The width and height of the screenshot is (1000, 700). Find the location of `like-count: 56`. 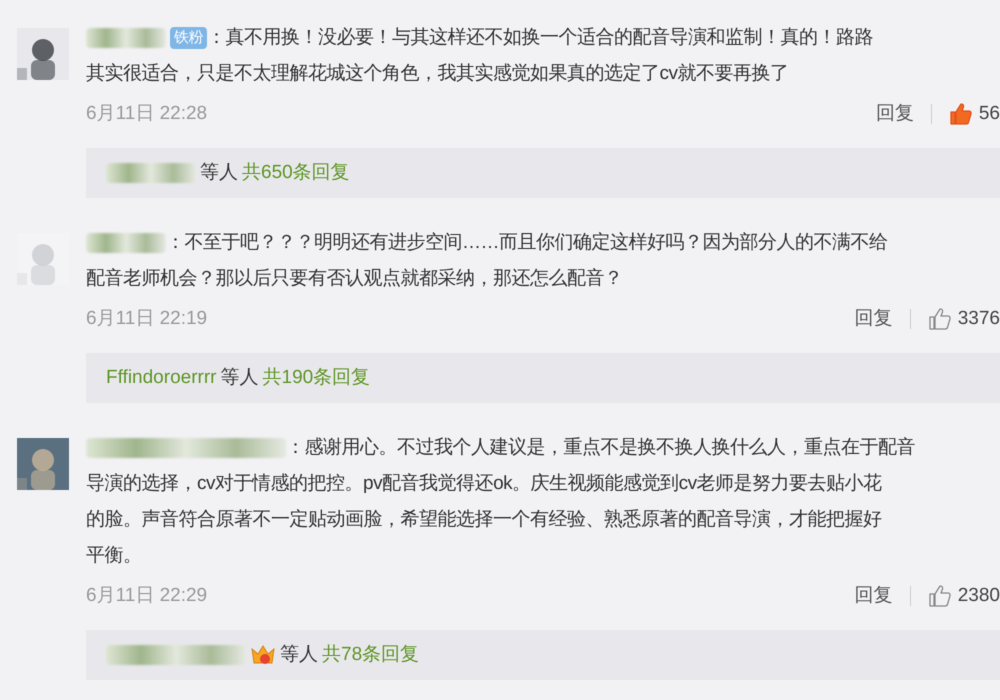

like-count: 56 is located at coordinates (989, 114).